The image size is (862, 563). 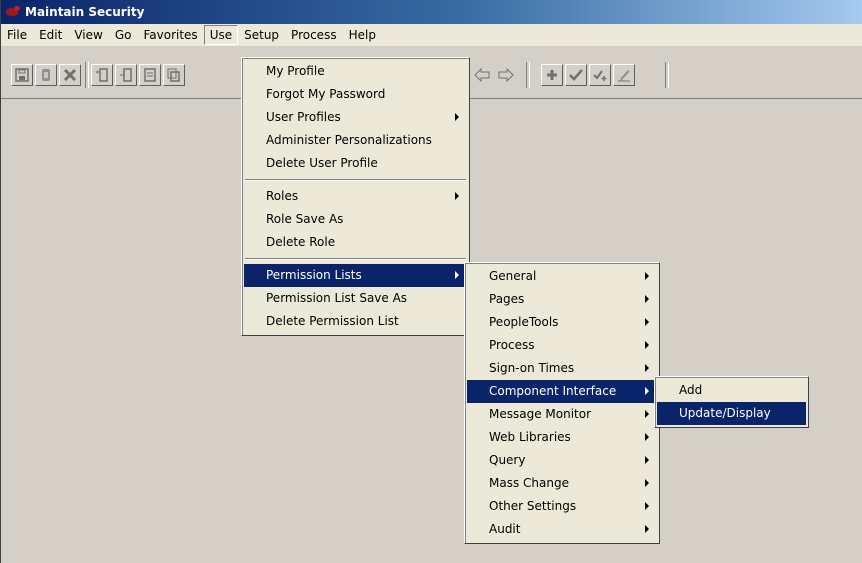 I want to click on back-button, so click(x=482, y=75).